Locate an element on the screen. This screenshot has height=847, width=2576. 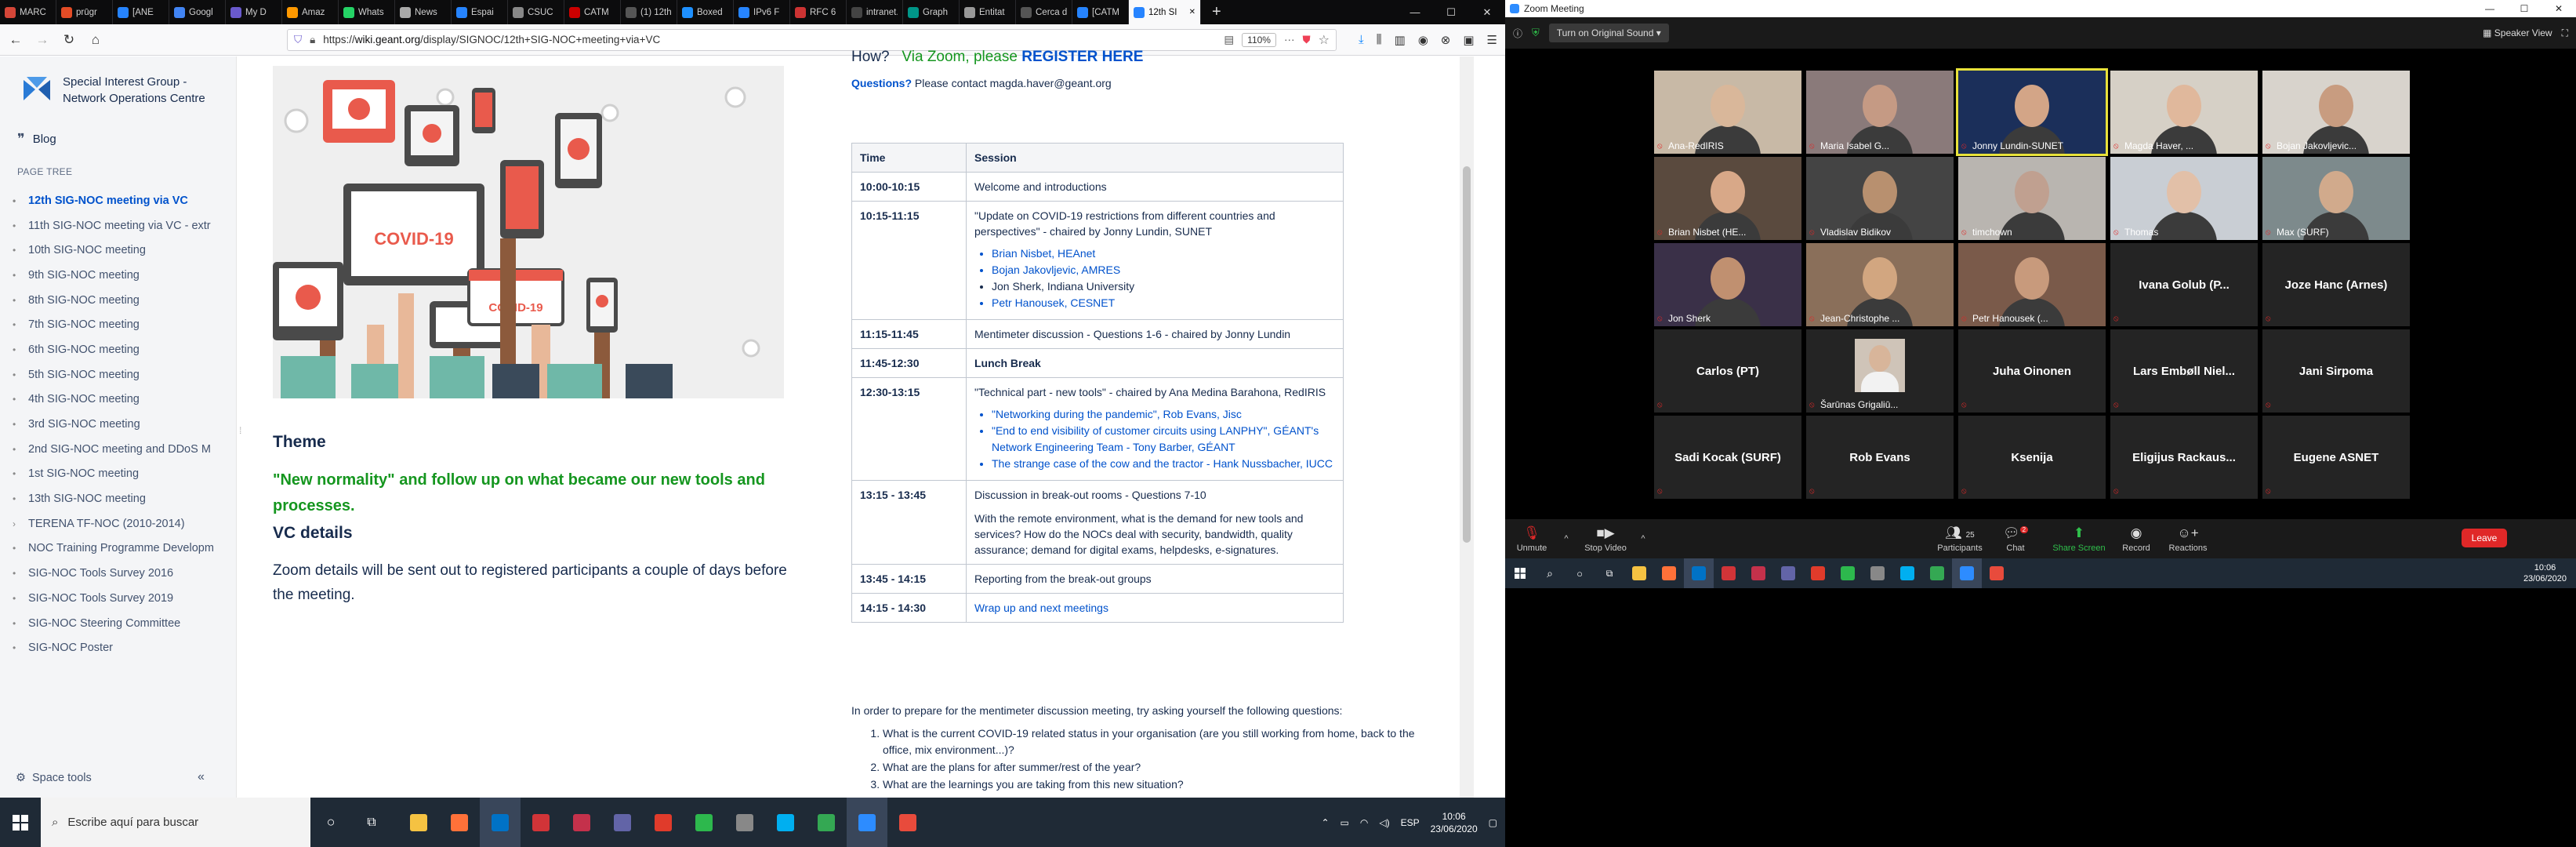
browser-tab: Boxed is located at coordinates (706, 12).